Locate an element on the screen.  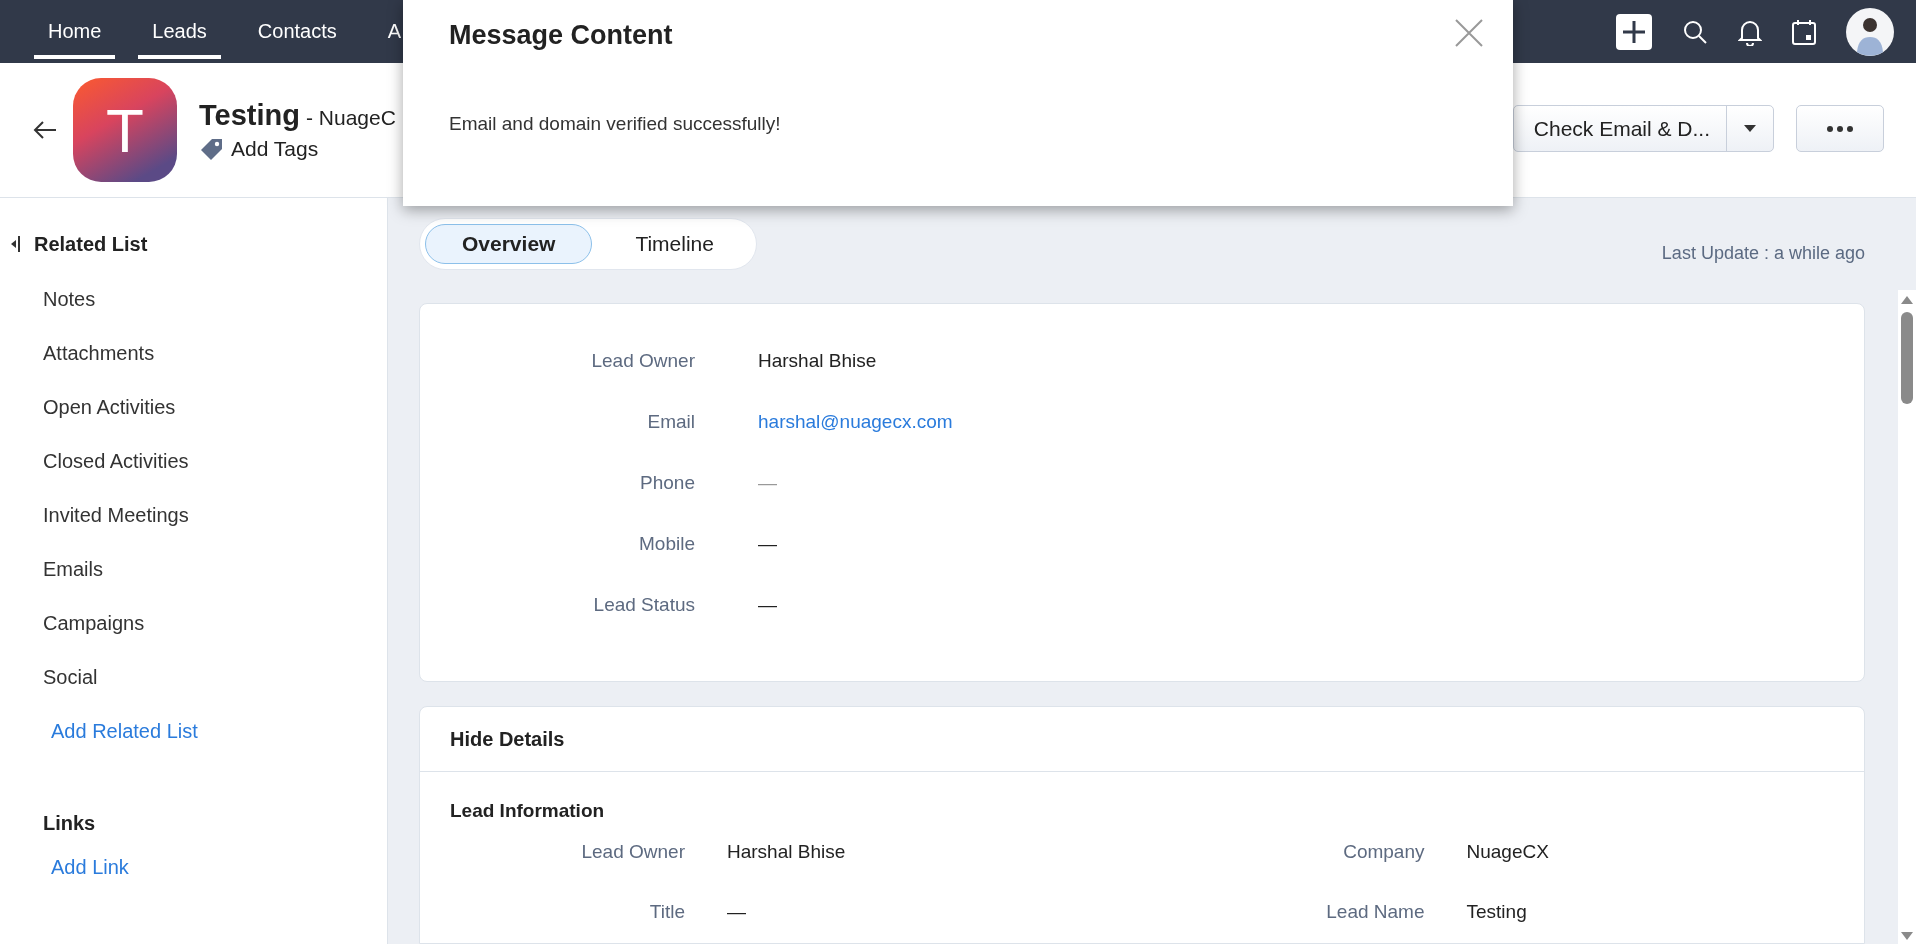
nav-tab: Leads is located at coordinates (179, 31).